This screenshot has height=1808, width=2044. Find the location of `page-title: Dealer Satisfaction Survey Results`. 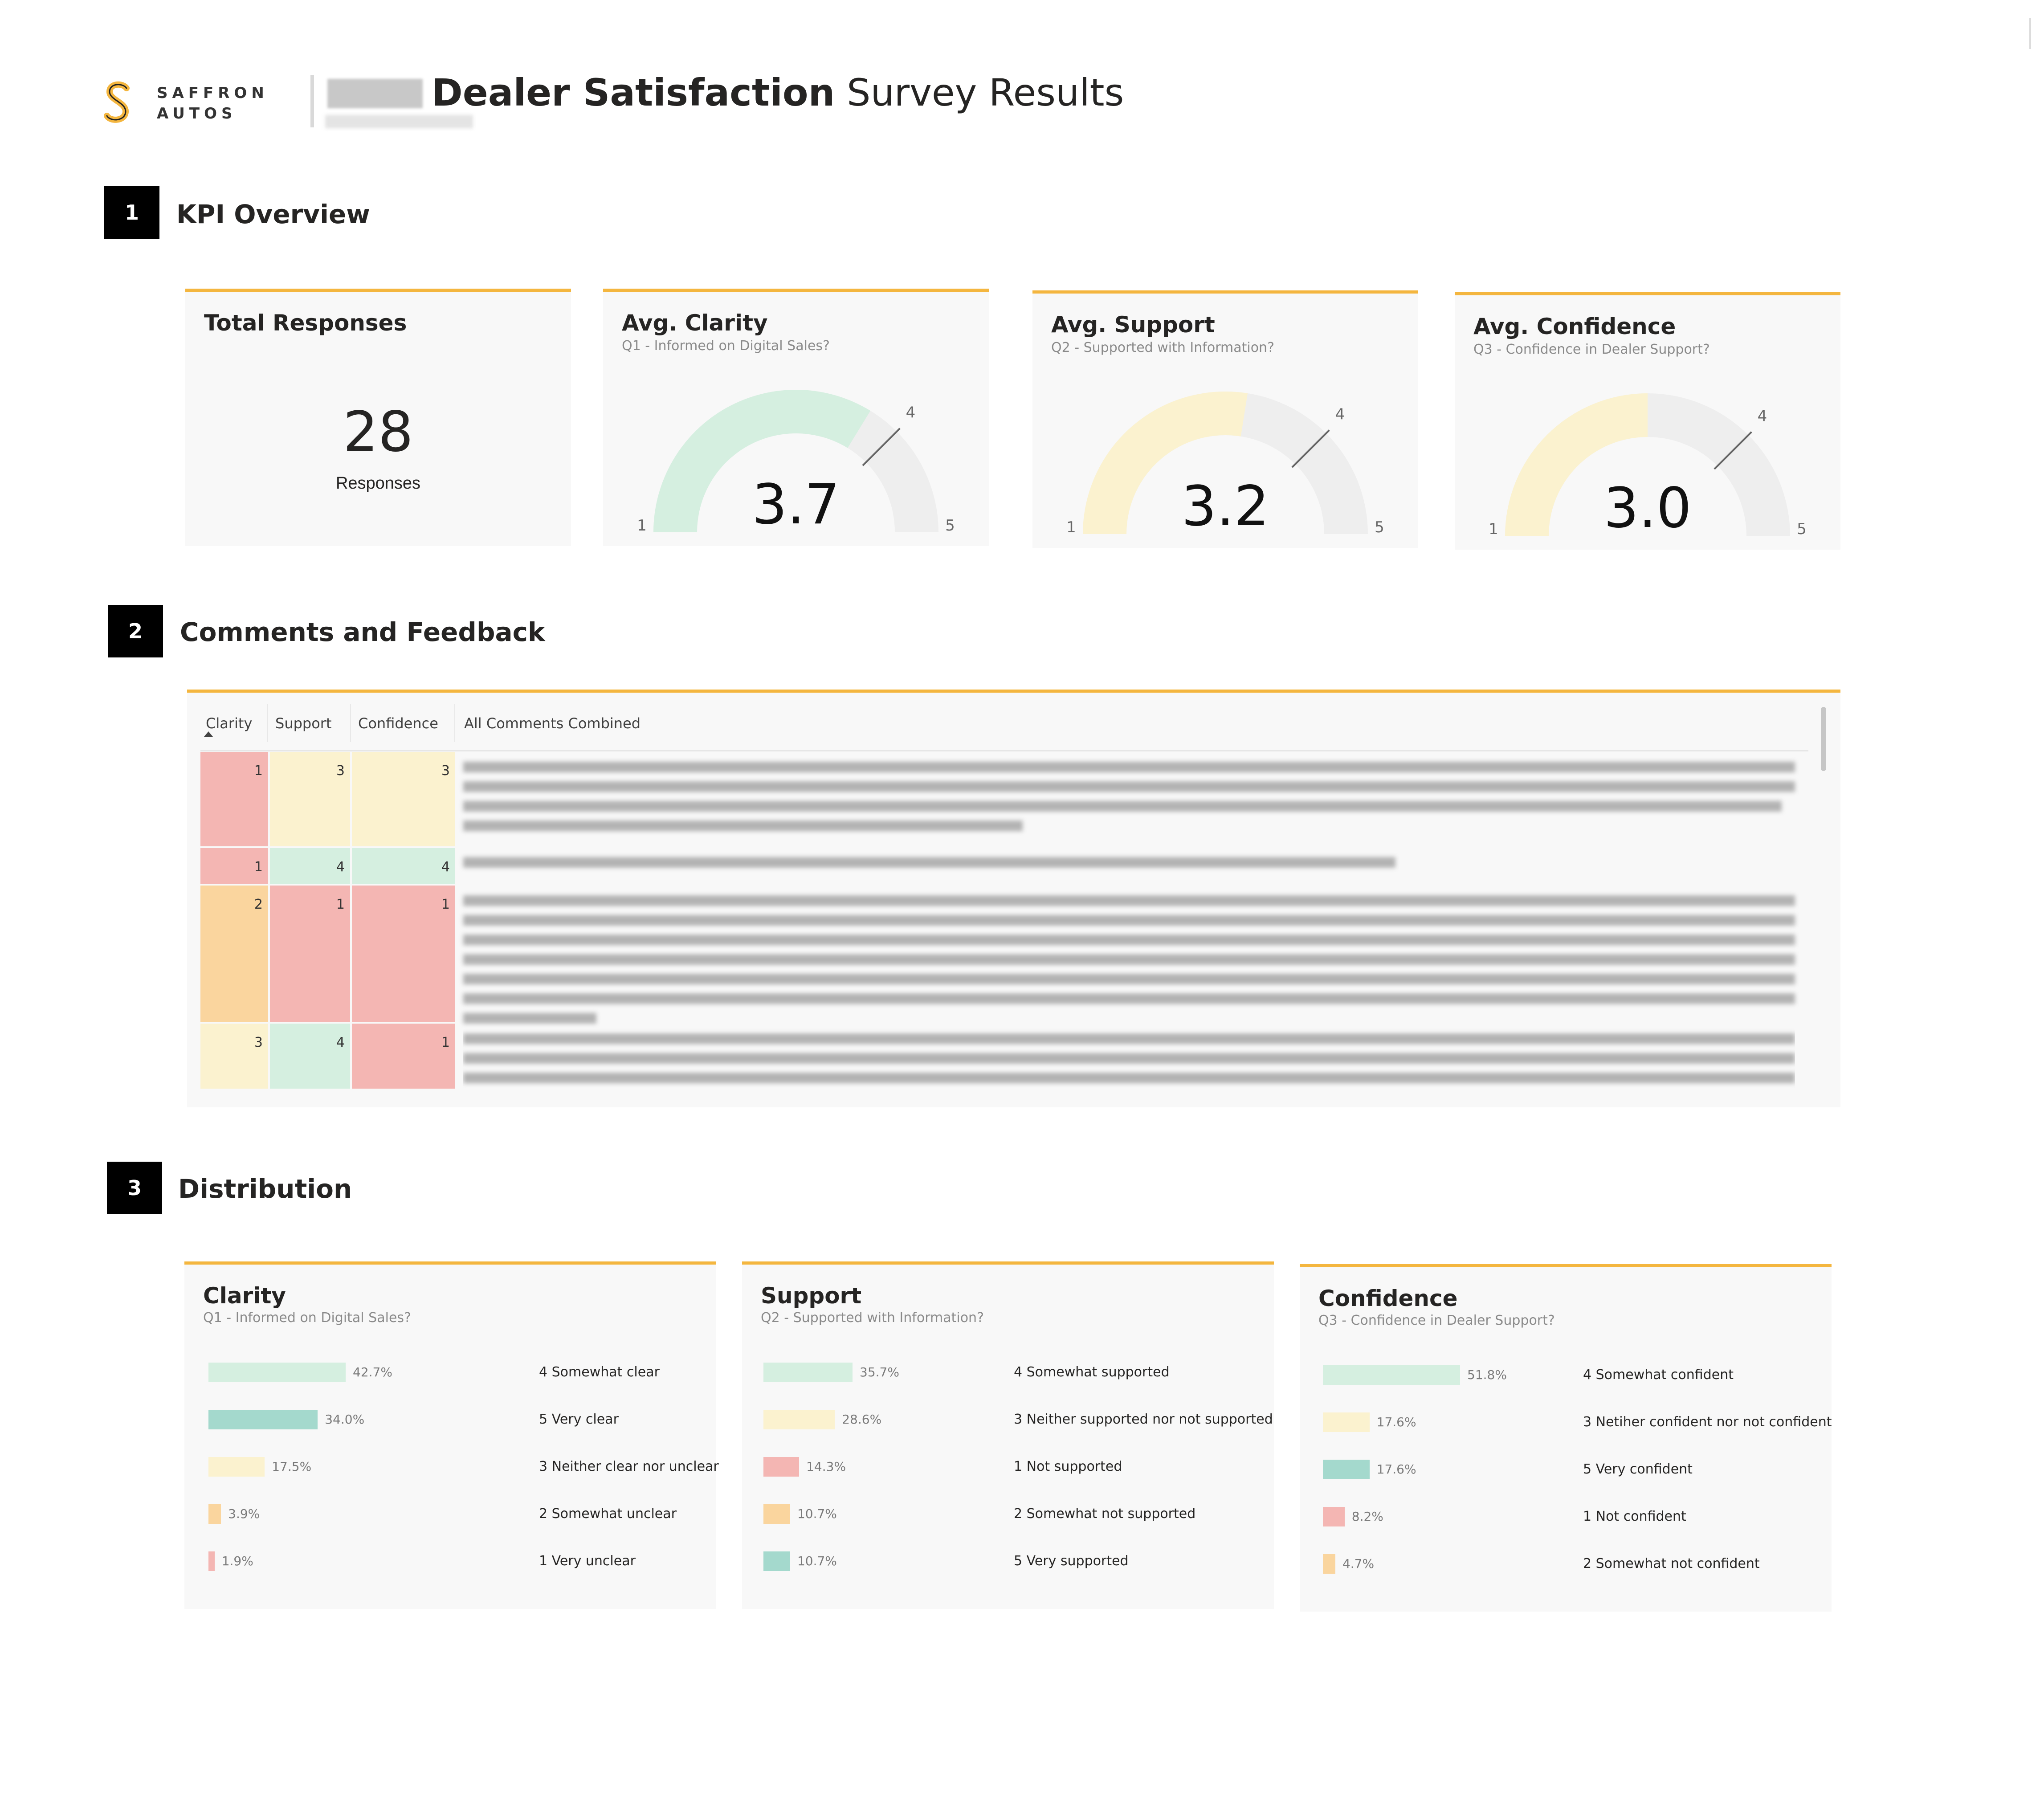

page-title: Dealer Satisfaction Survey Results is located at coordinates (725, 92).